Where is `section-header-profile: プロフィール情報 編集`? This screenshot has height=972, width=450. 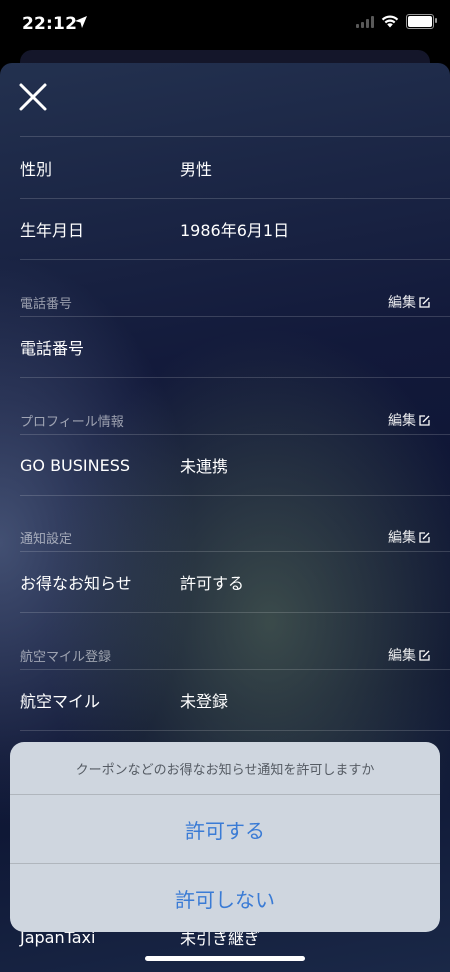
section-header-profile: プロフィール情報 編集 is located at coordinates (225, 420).